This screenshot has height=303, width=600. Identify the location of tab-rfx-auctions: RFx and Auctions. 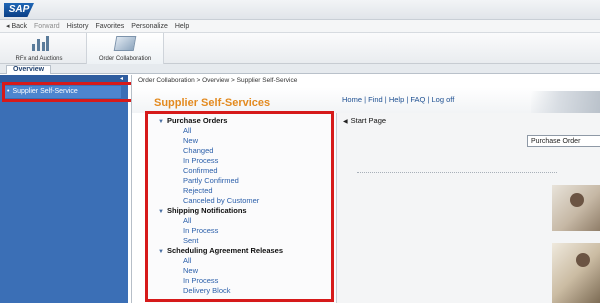
(39, 48).